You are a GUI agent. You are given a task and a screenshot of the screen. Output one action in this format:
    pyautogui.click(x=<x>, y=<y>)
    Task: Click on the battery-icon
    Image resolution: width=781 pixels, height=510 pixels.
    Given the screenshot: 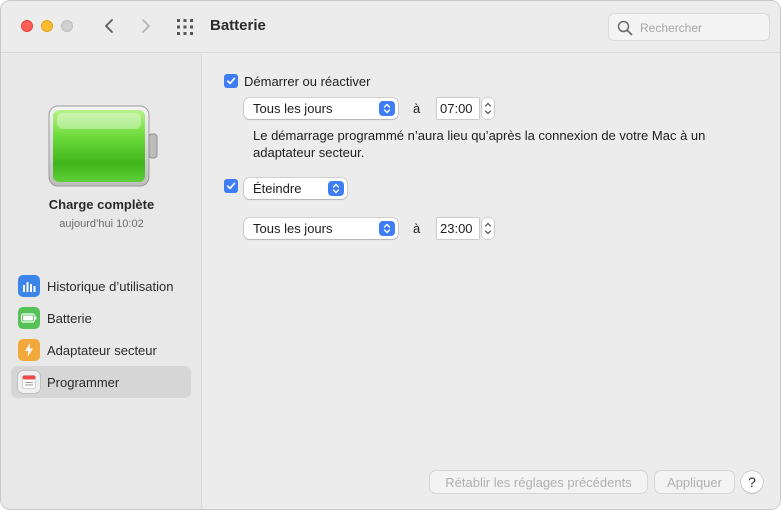 What is the action you would take?
    pyautogui.click(x=29, y=318)
    